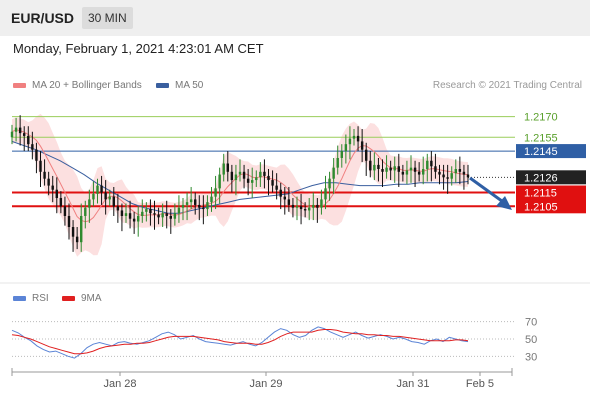 The image size is (590, 400). Describe the element at coordinates (480, 384) in the screenshot. I see `x-tick-label-Feb-5: Feb 5` at that location.